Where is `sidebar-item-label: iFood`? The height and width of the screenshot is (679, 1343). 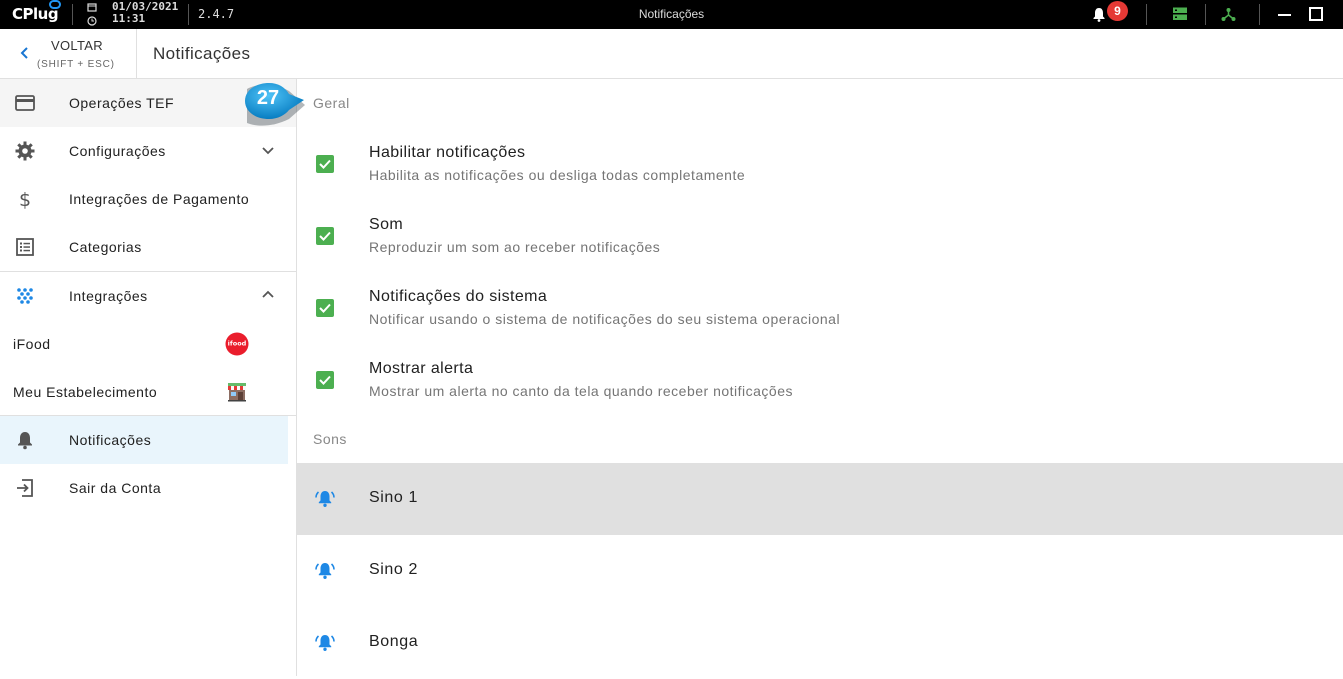
sidebar-item-label: iFood is located at coordinates (32, 344).